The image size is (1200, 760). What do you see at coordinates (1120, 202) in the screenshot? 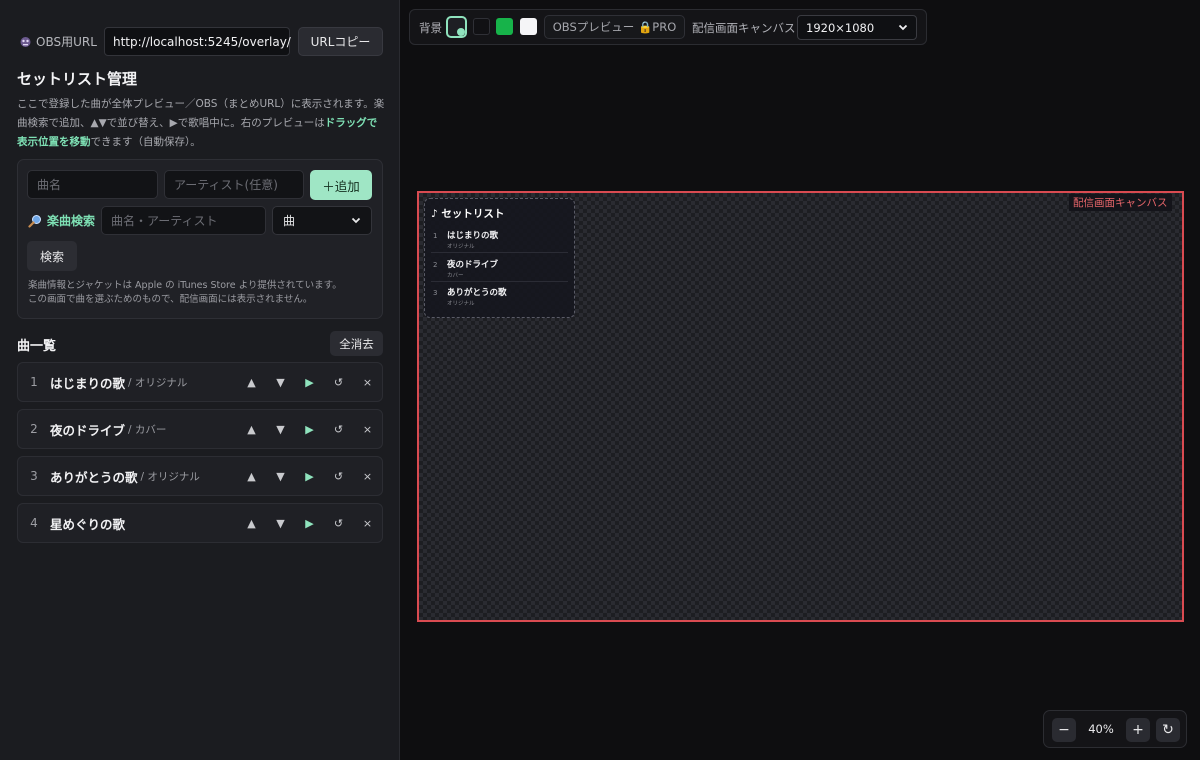
I see `canvas-label: 配信画面キャンバス` at bounding box center [1120, 202].